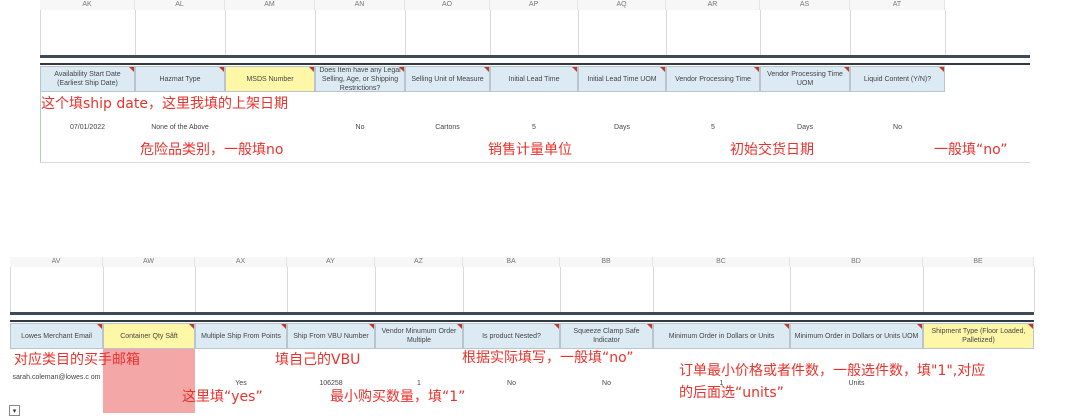  Describe the element at coordinates (360, 5) in the screenshot. I see `column-letter-an: AN` at that location.